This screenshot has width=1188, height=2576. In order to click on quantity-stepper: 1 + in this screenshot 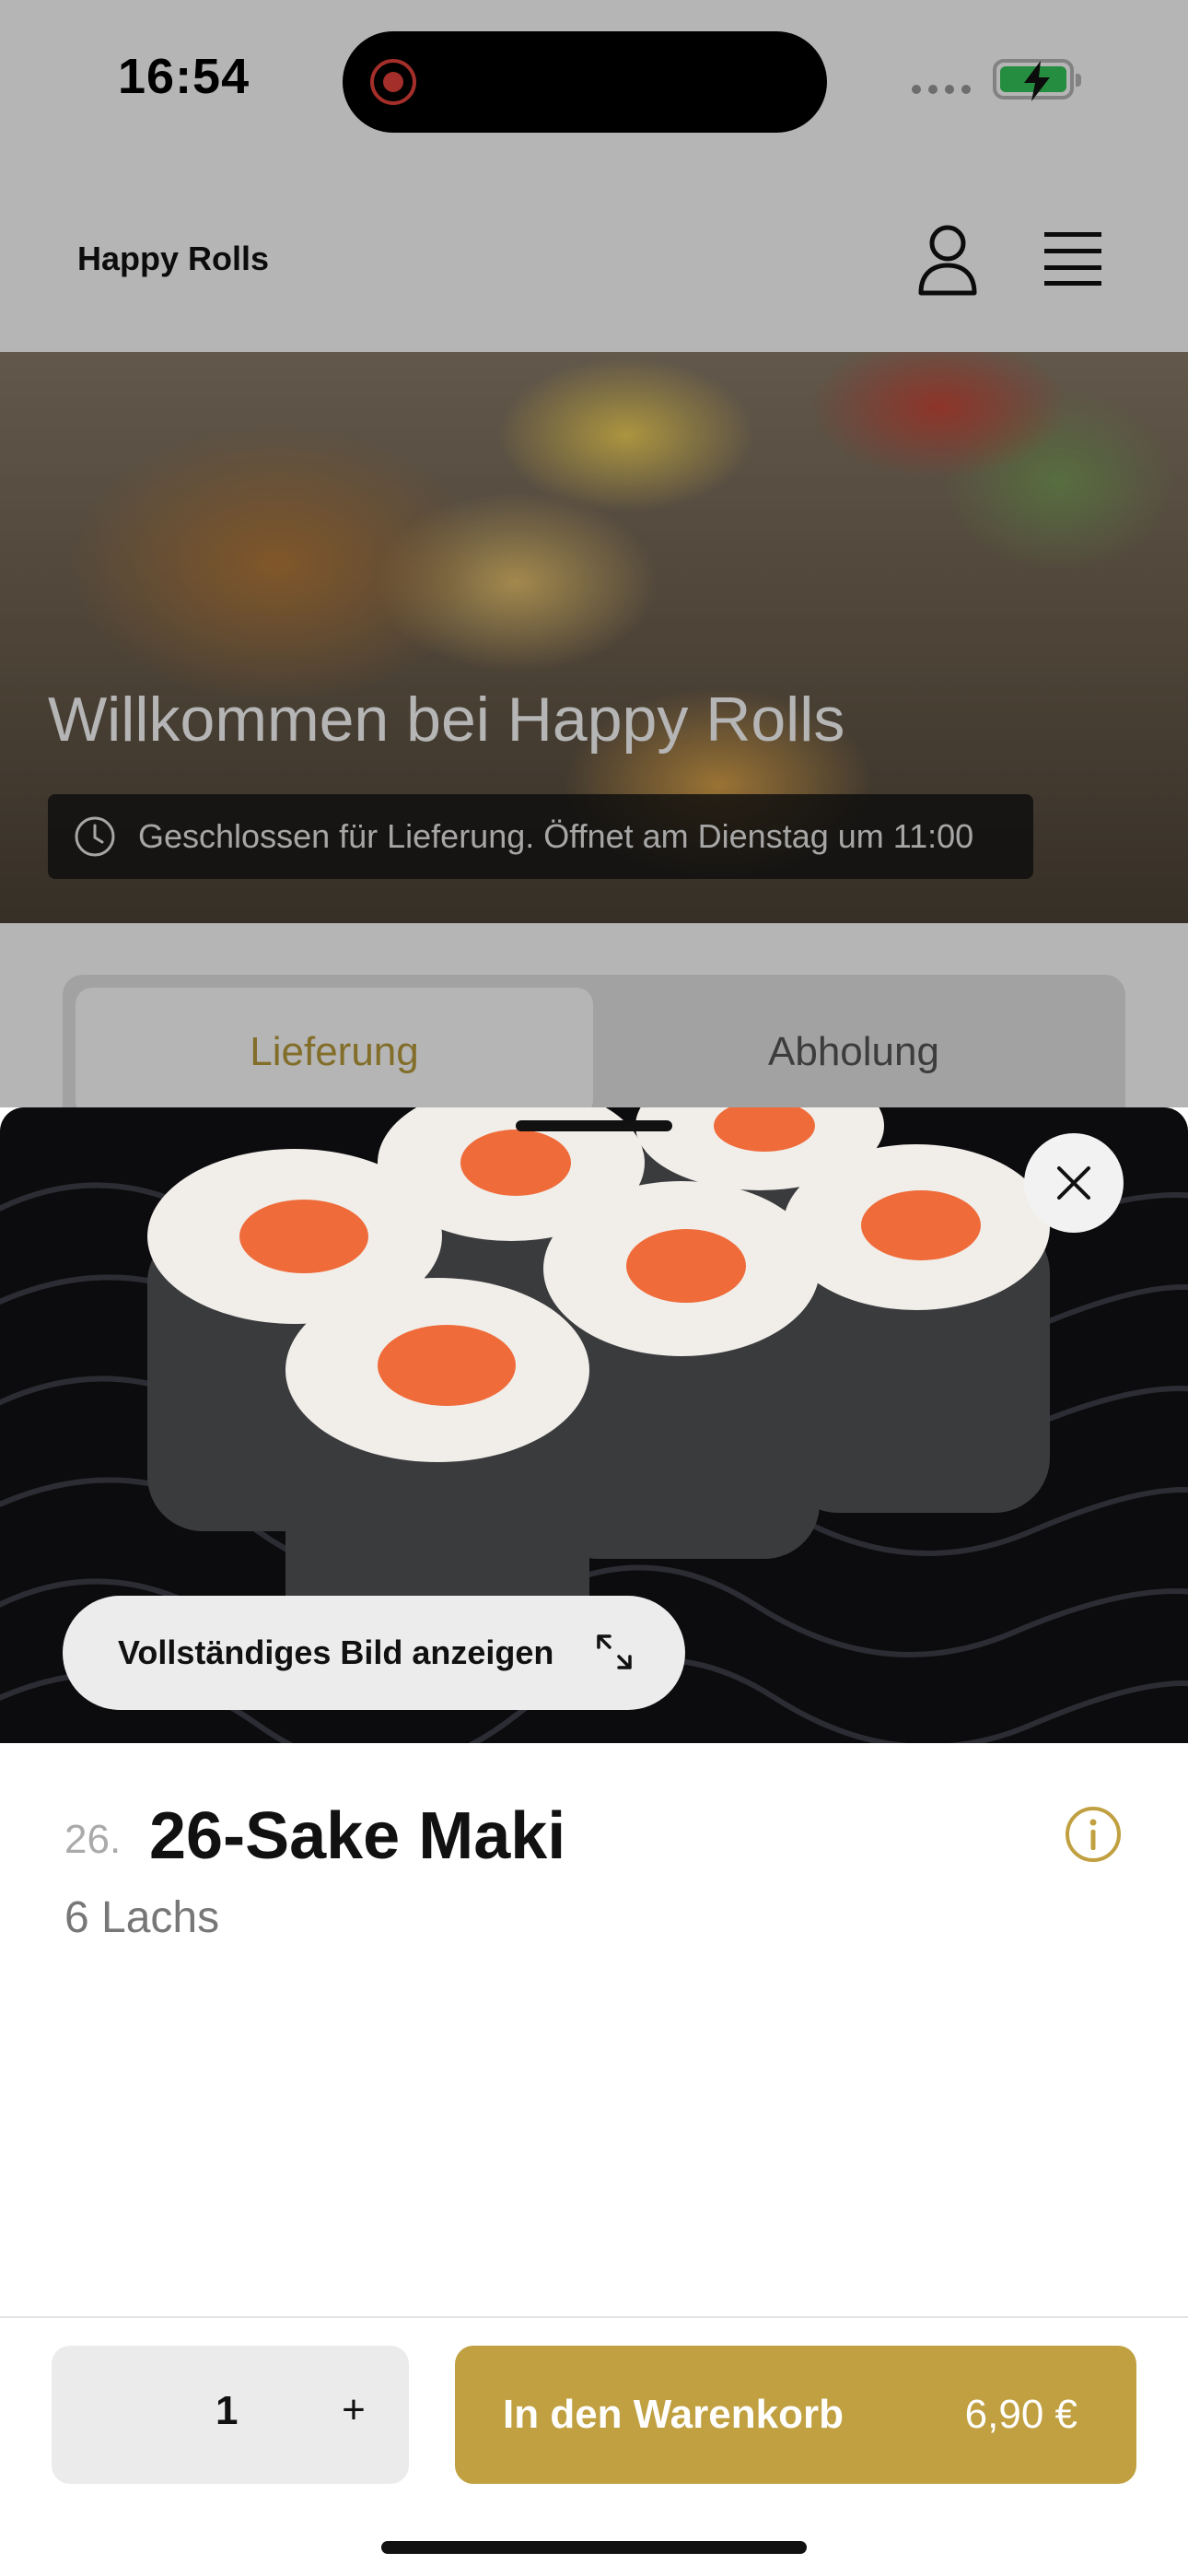, I will do `click(230, 2415)`.